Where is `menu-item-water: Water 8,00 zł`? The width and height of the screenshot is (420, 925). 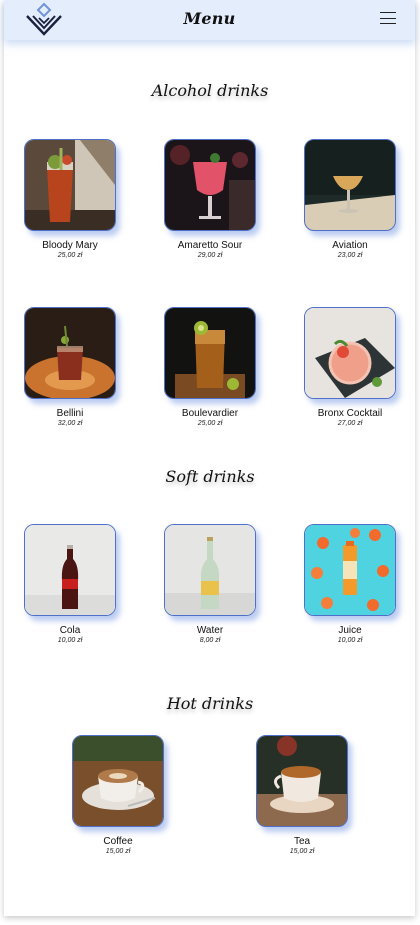
menu-item-water: Water 8,00 zł is located at coordinates (210, 584).